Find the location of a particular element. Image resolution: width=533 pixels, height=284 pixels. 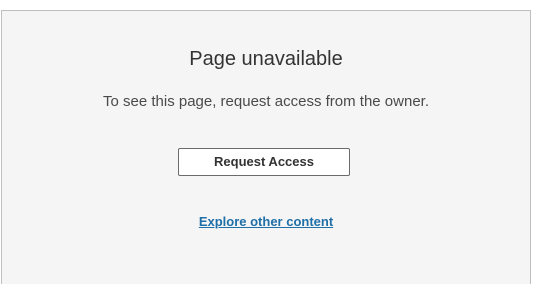

request-access-button: Request Access is located at coordinates (264, 162).